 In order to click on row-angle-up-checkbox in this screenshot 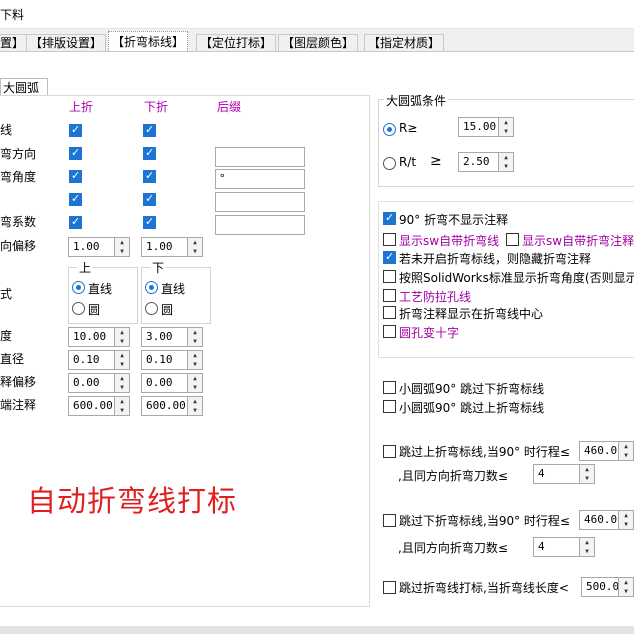, I will do `click(75, 176)`.